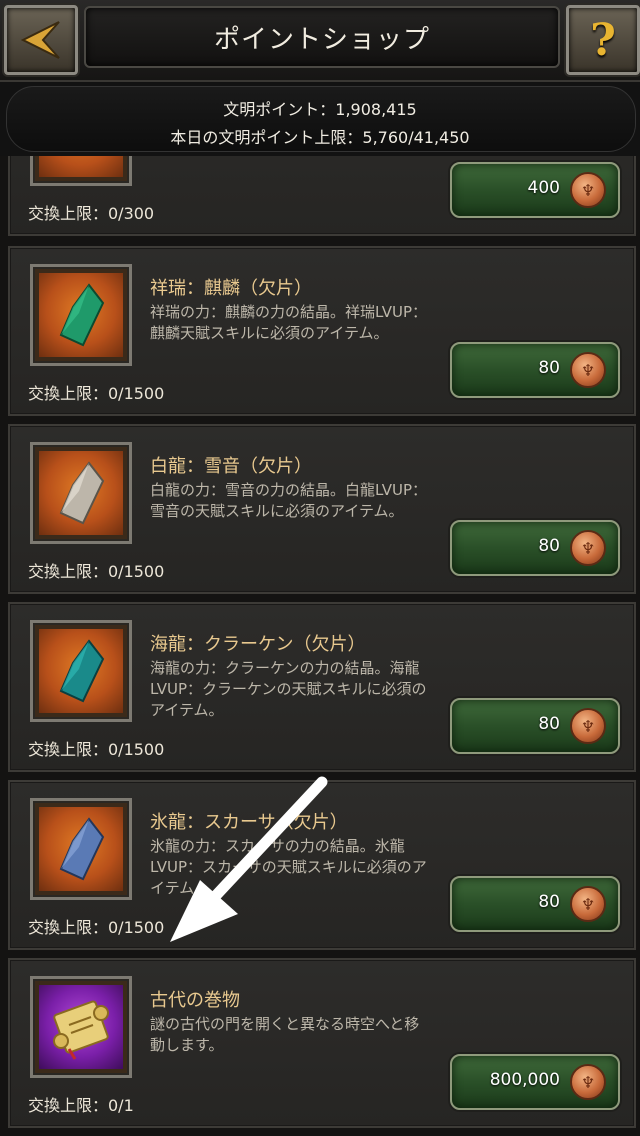  Describe the element at coordinates (322, 37) in the screenshot. I see `page-title: ポイントショップ` at that location.